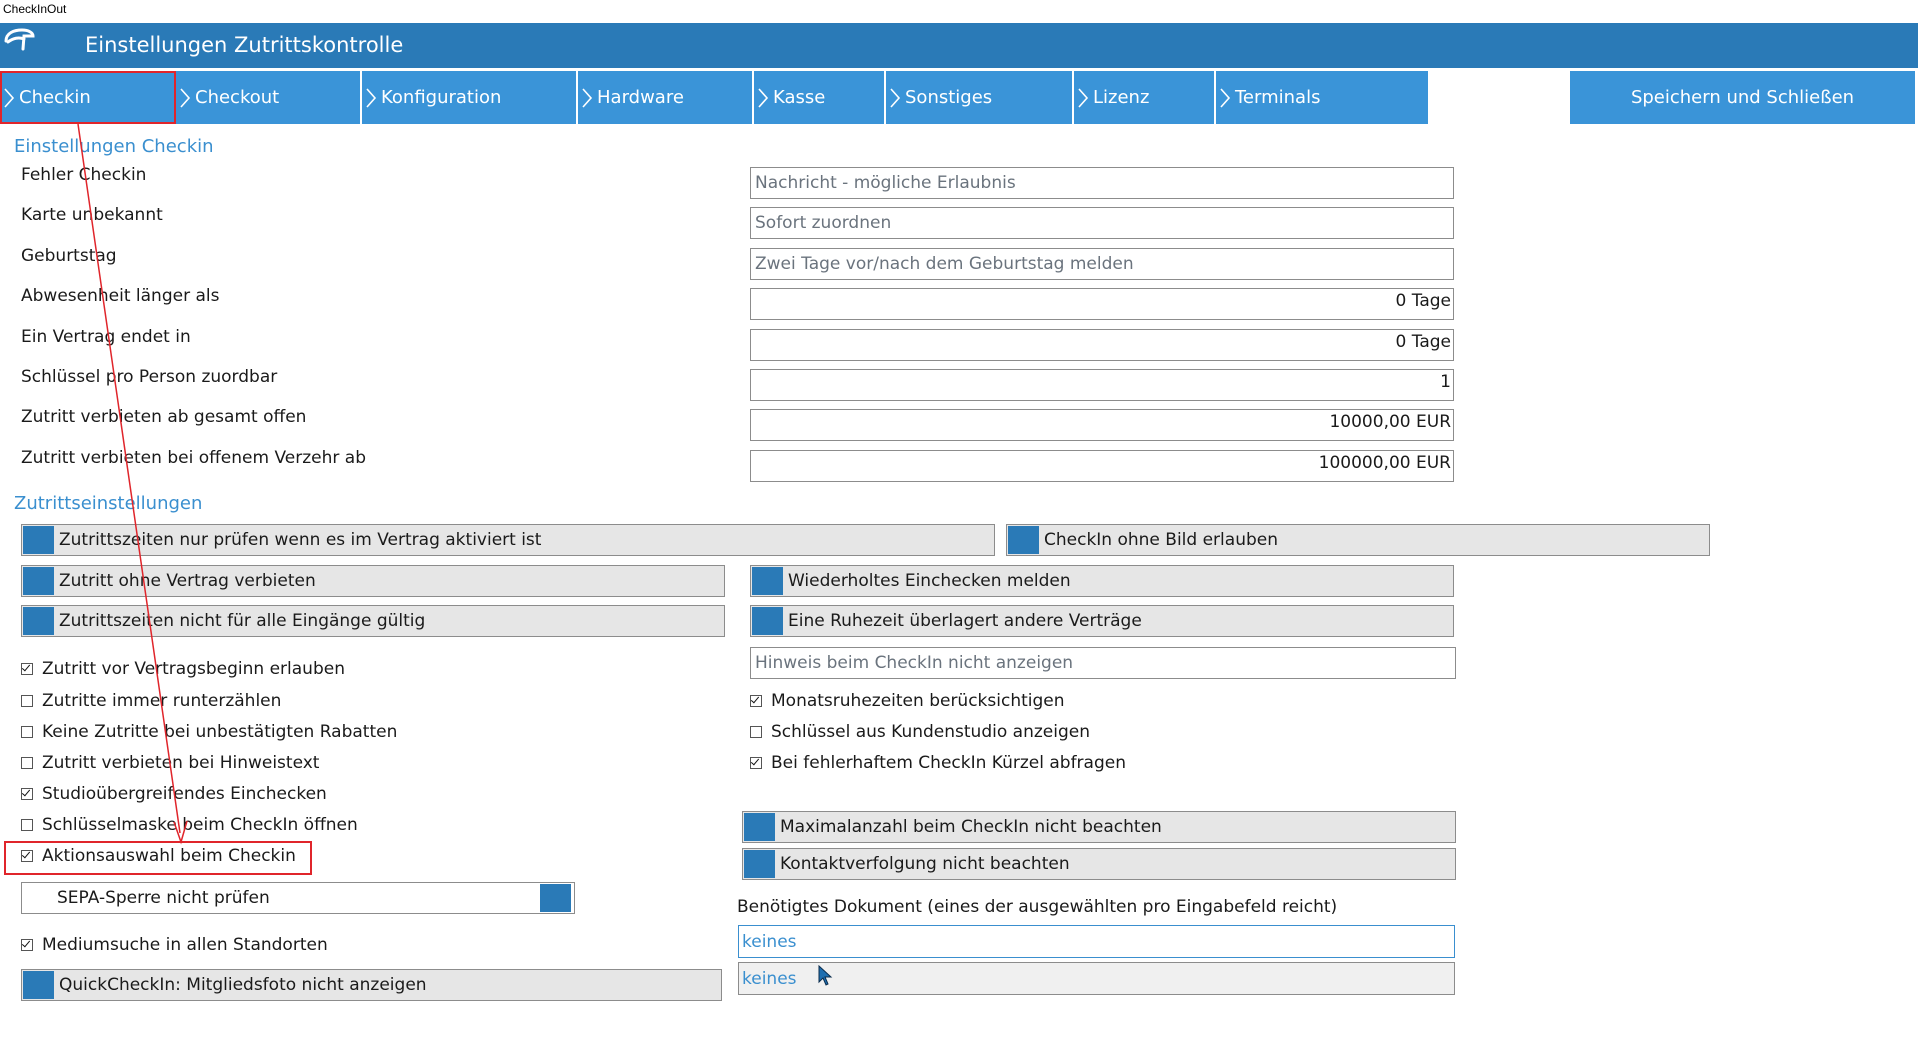  What do you see at coordinates (158, 856) in the screenshot?
I see `checkbox-aktionsauswahl: Aktionsauswahl beim Checkin` at bounding box center [158, 856].